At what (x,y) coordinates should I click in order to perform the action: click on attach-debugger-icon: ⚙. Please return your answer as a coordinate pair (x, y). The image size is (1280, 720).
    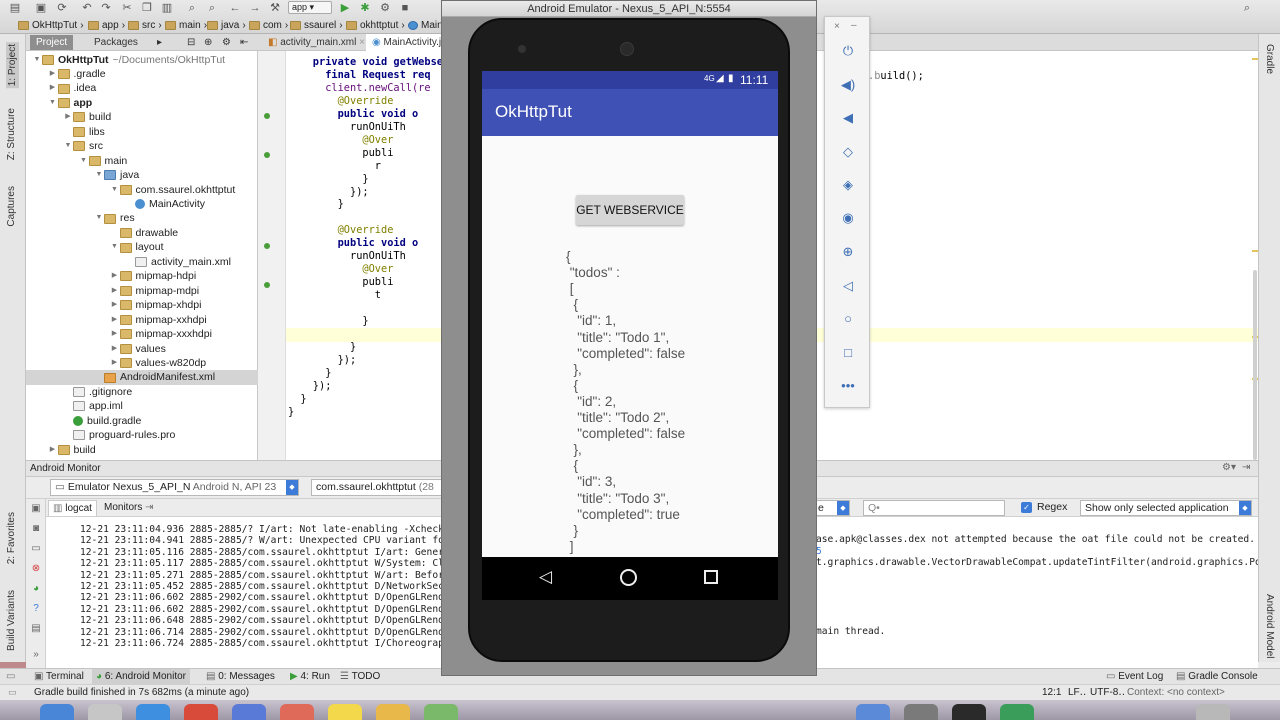
    Looking at the image, I should click on (385, 8).